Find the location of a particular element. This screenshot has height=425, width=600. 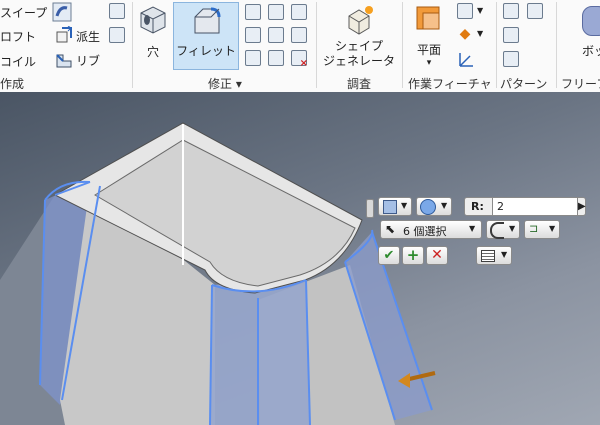

edge-chain-dropdown: ▼ is located at coordinates (503, 229).